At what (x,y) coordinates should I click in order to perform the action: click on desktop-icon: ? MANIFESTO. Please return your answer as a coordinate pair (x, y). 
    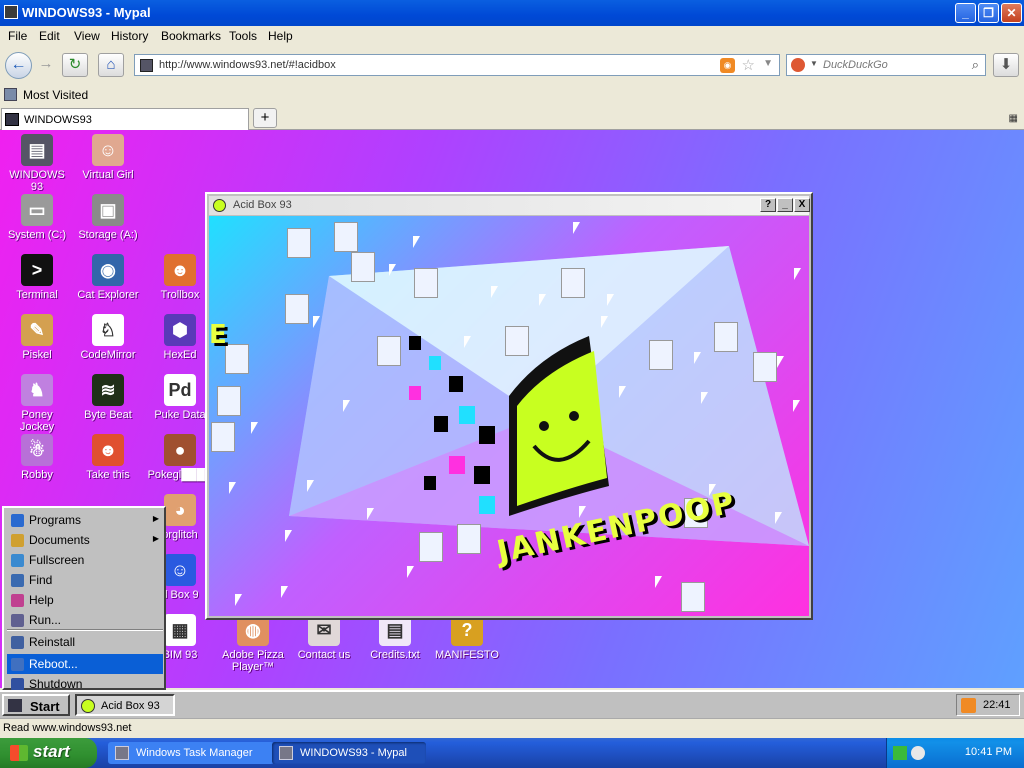
    Looking at the image, I should click on (467, 637).